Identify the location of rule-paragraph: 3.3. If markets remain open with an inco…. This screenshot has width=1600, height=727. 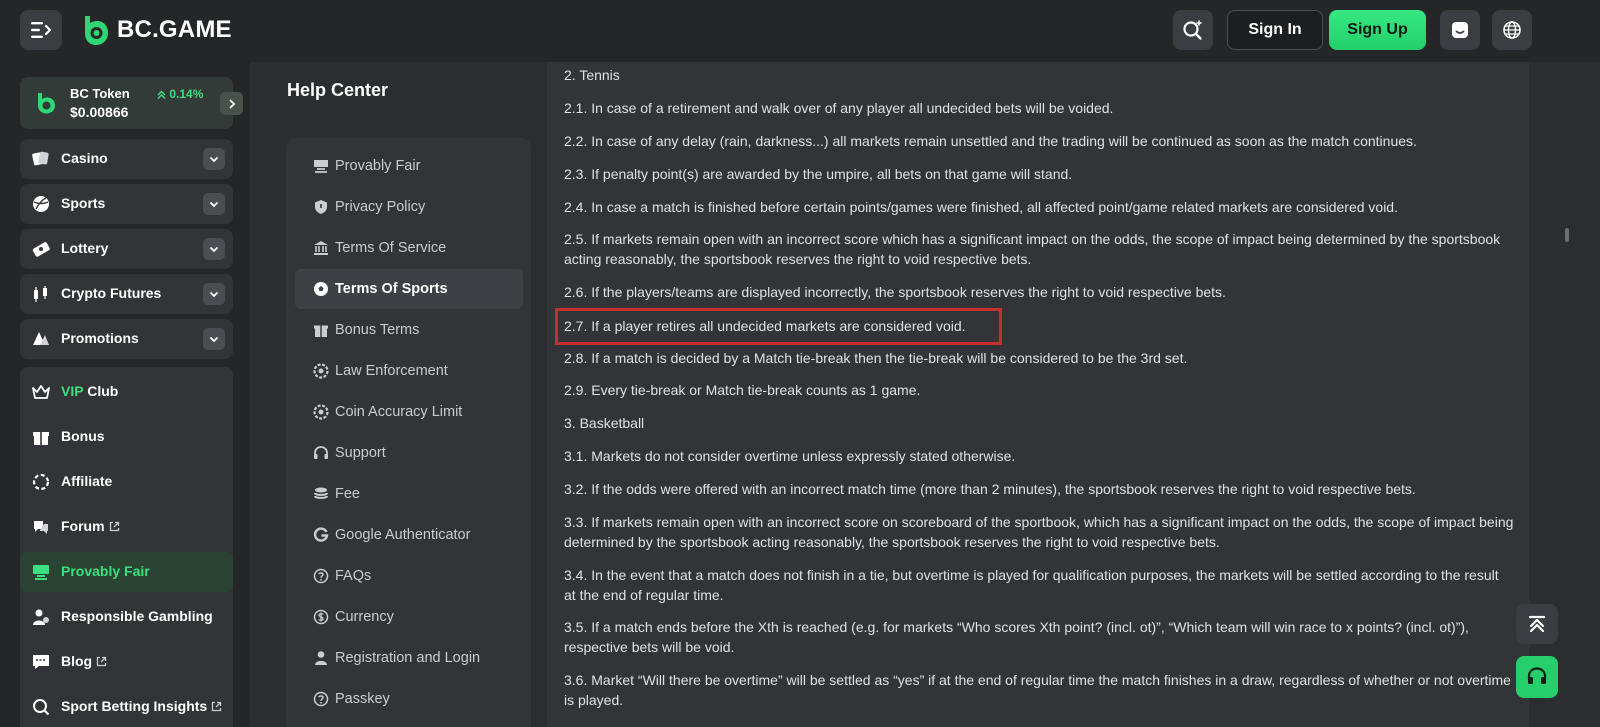
(1039, 532).